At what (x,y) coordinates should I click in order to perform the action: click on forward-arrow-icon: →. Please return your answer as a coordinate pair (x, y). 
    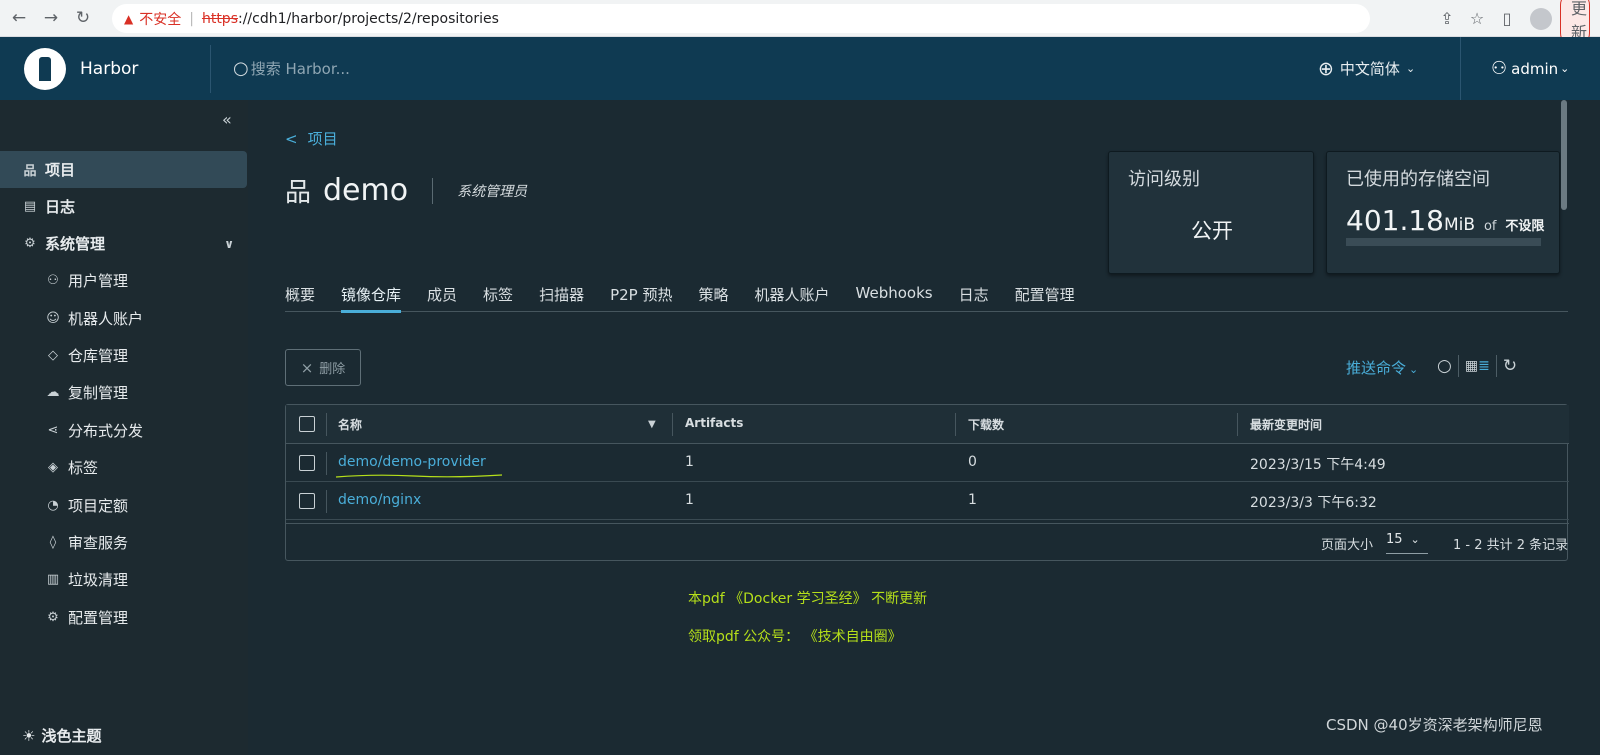
    Looking at the image, I should click on (51, 18).